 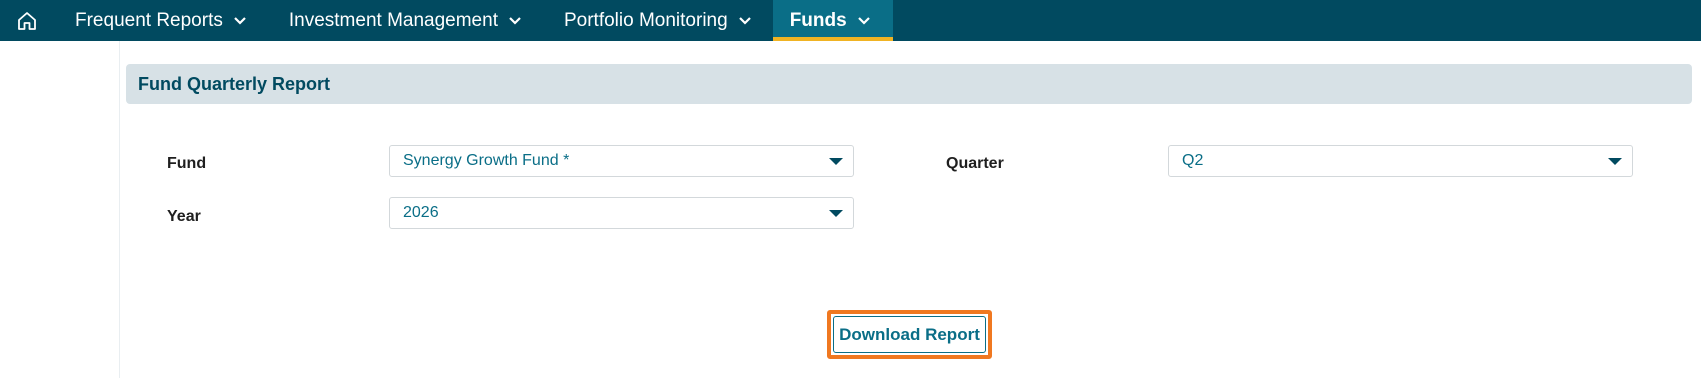 I want to click on quarter-select: Q2, so click(x=1400, y=161).